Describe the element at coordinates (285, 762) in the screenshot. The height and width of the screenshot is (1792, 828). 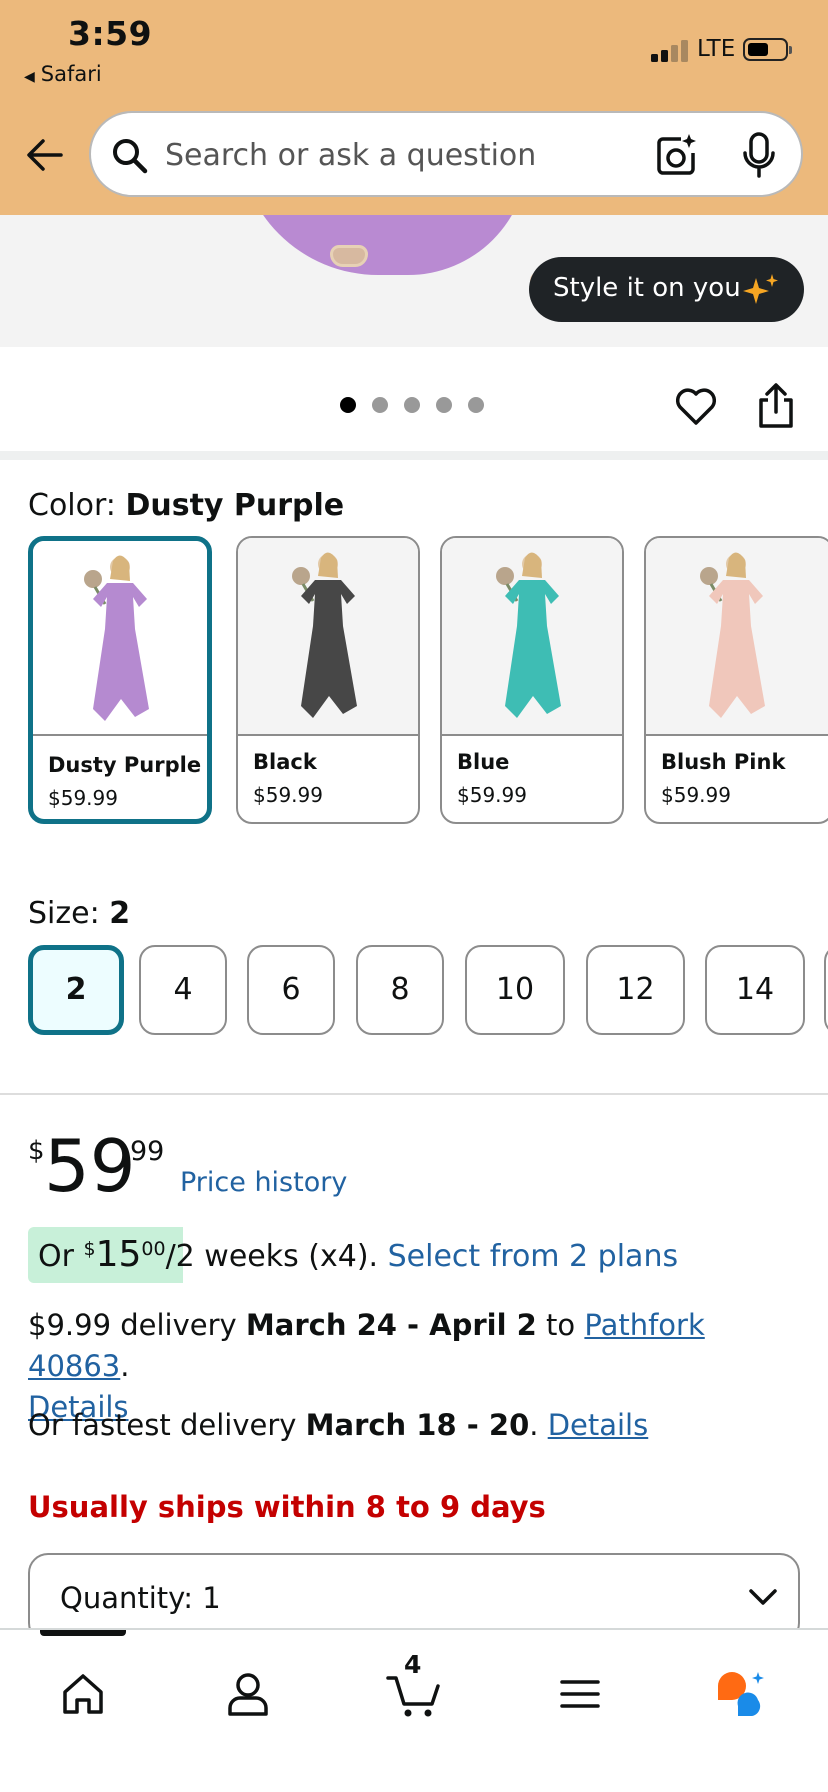
I see `color-name: Black` at that location.